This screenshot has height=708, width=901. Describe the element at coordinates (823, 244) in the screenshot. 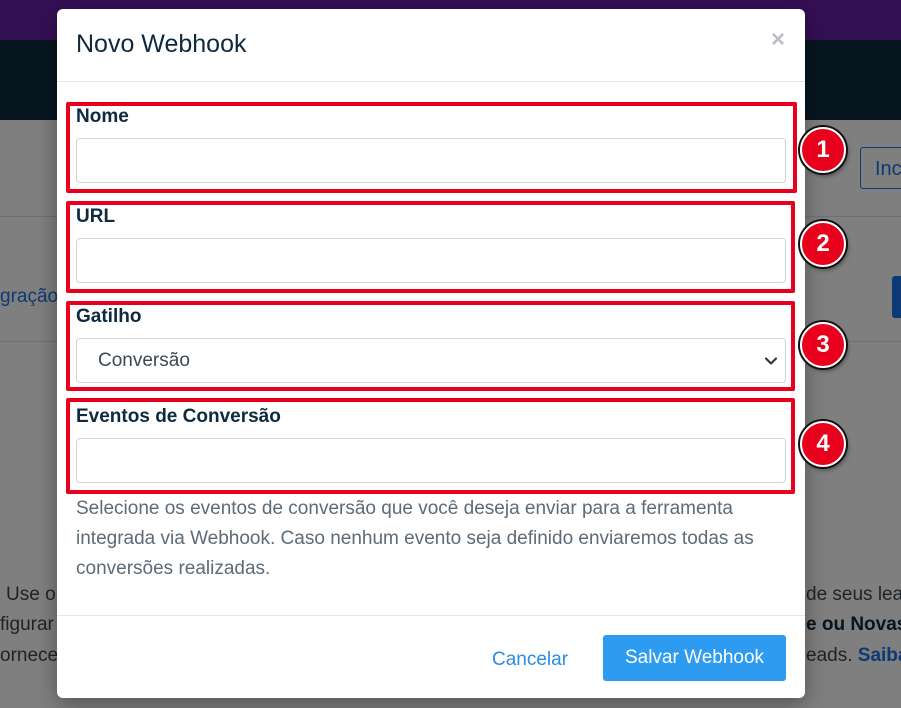

I see `annotation-badge: 2` at that location.